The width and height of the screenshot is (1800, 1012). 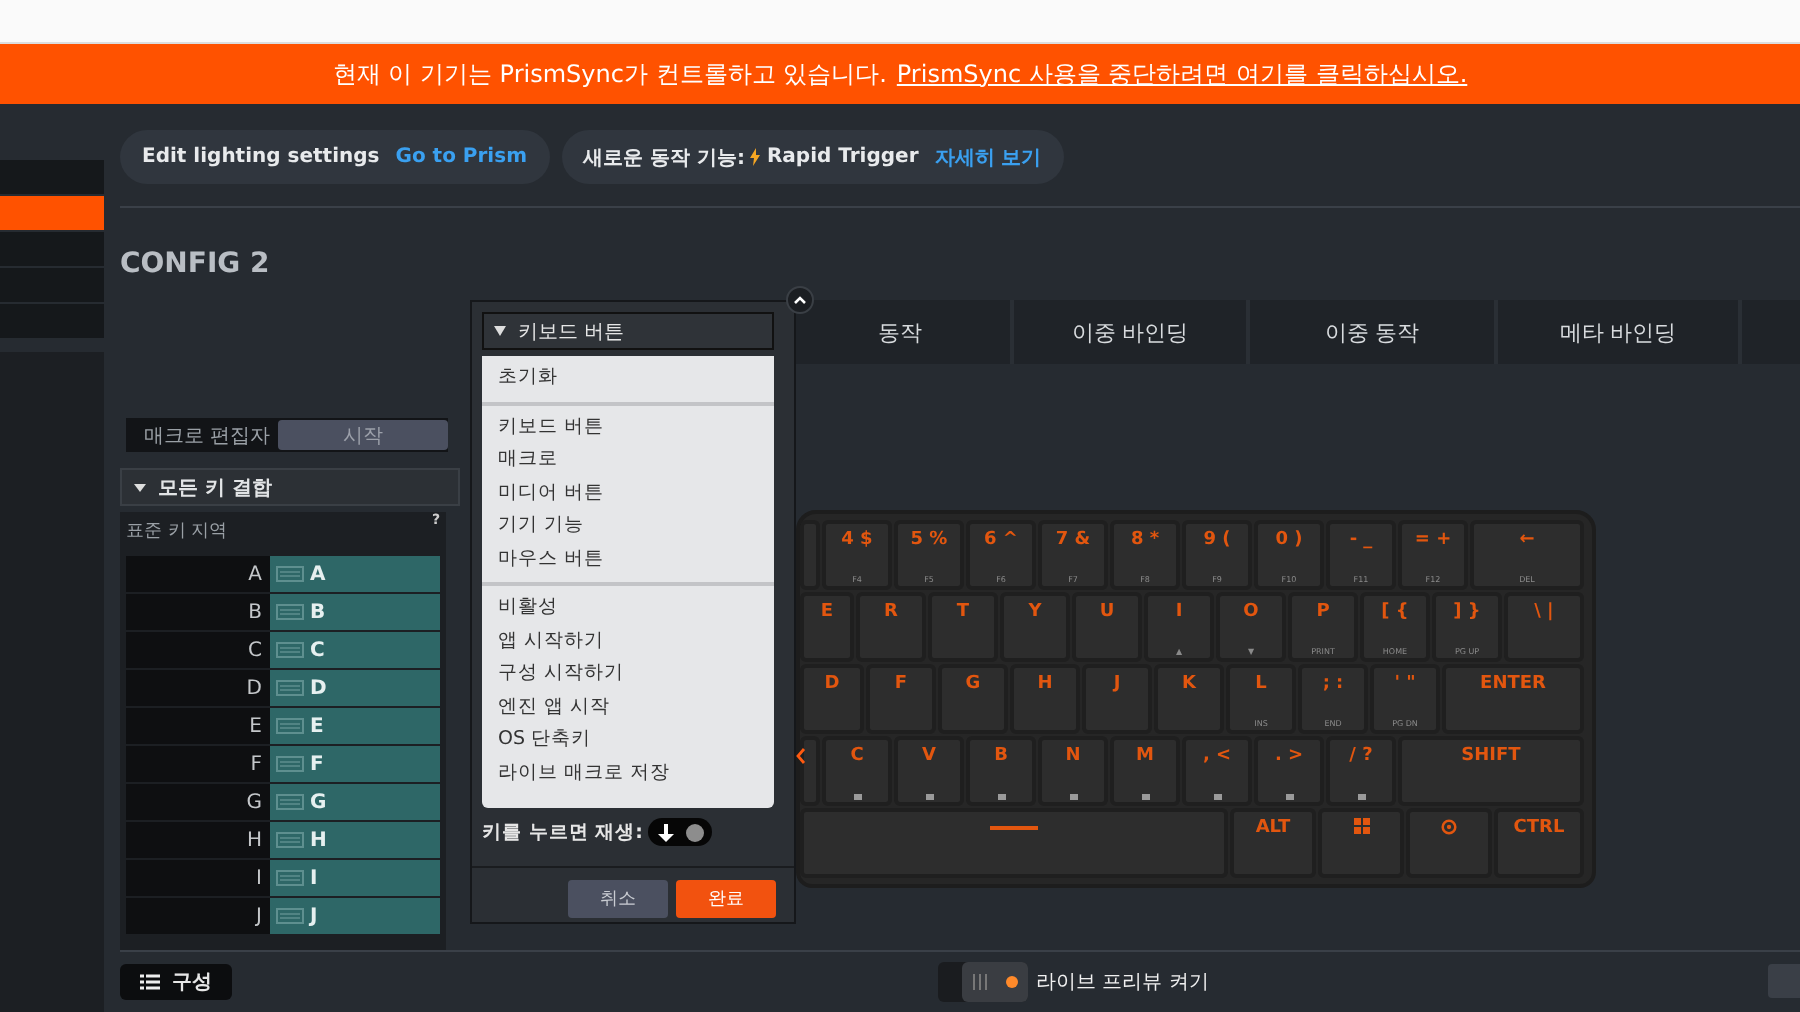 I want to click on keyboard-key: T, so click(x=963, y=627).